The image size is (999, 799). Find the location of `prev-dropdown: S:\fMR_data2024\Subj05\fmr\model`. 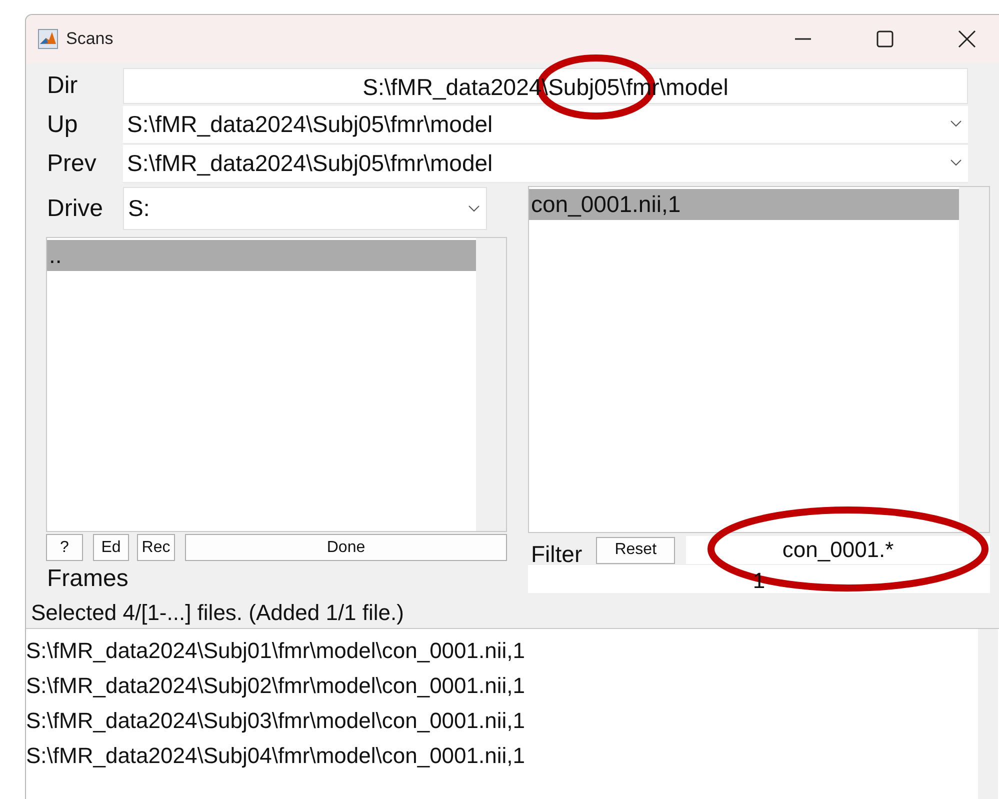

prev-dropdown: S:\fMR_data2024\Subj05\fmr\model is located at coordinates (545, 163).